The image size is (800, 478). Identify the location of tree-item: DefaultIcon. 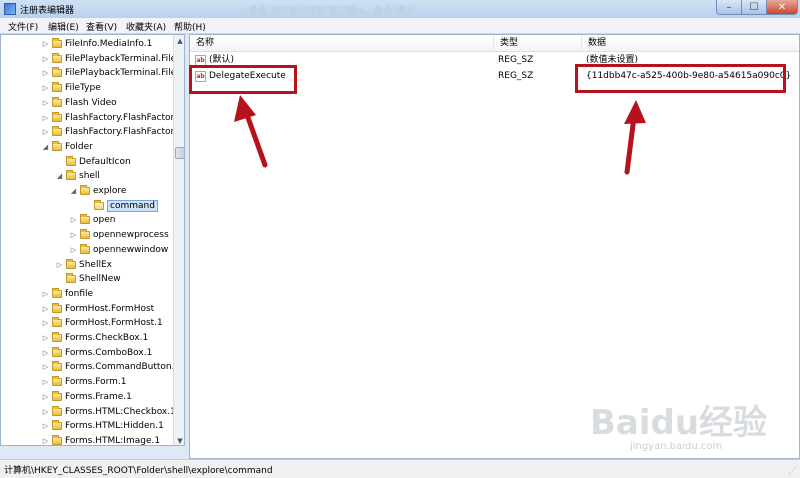
(93, 162).